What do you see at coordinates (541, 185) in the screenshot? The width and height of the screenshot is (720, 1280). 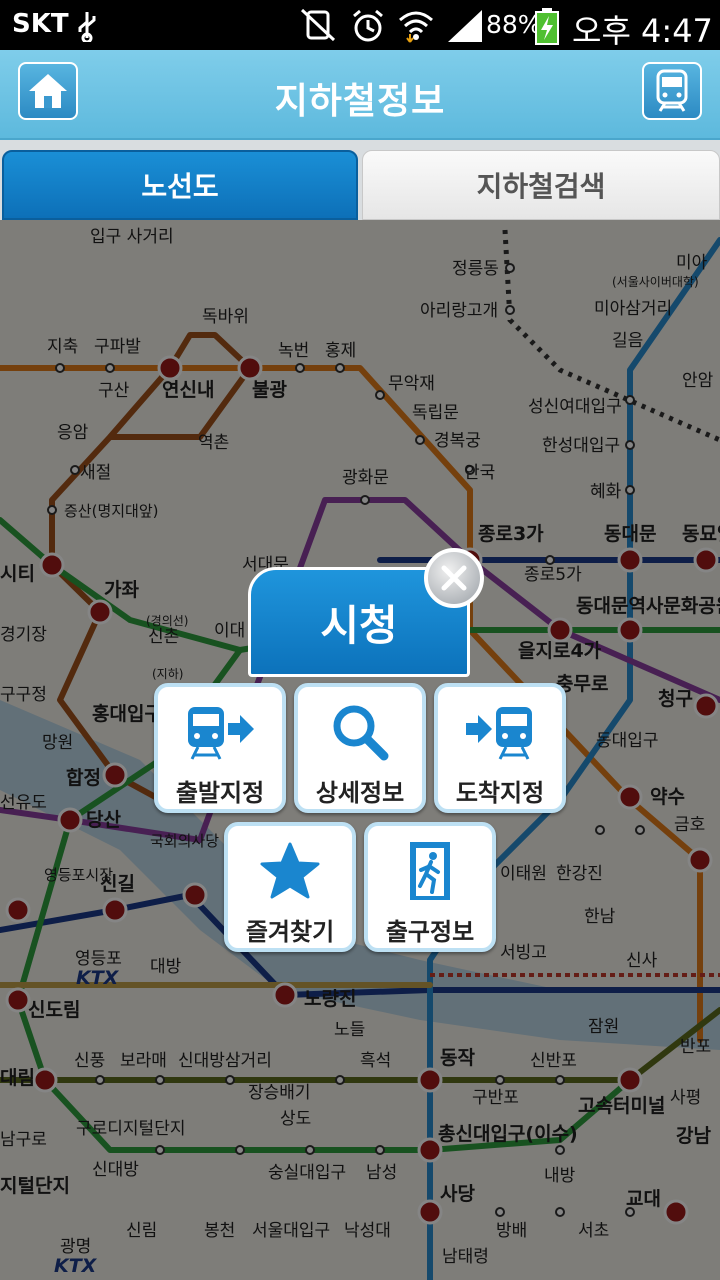 I see `tab-subway-search: 지하철검색` at bounding box center [541, 185].